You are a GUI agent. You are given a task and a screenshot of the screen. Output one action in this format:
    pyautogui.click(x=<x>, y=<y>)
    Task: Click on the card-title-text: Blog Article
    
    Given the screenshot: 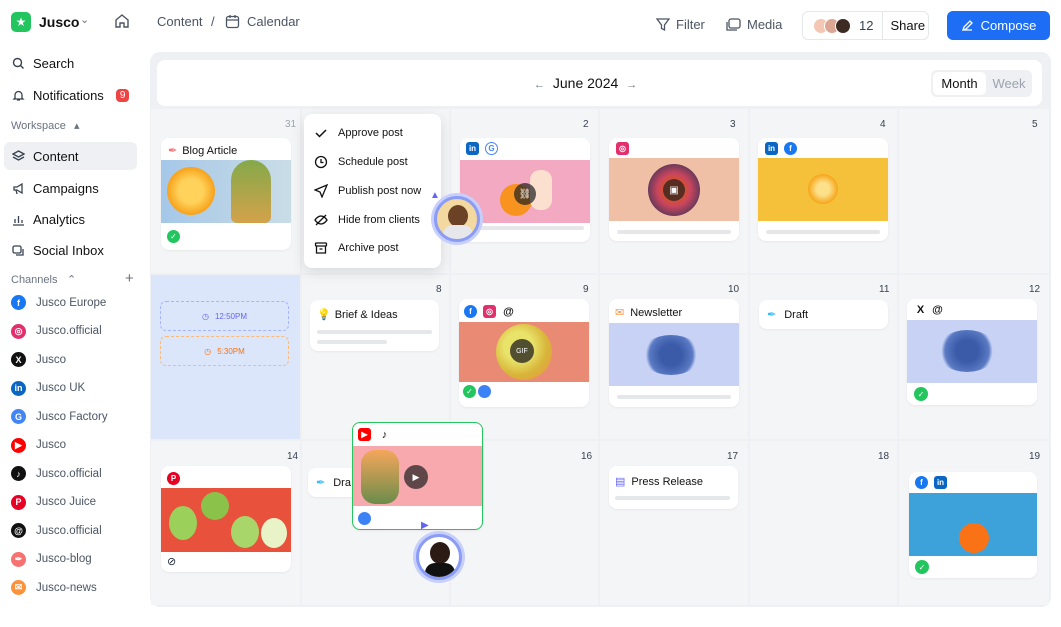 What is the action you would take?
    pyautogui.click(x=210, y=150)
    